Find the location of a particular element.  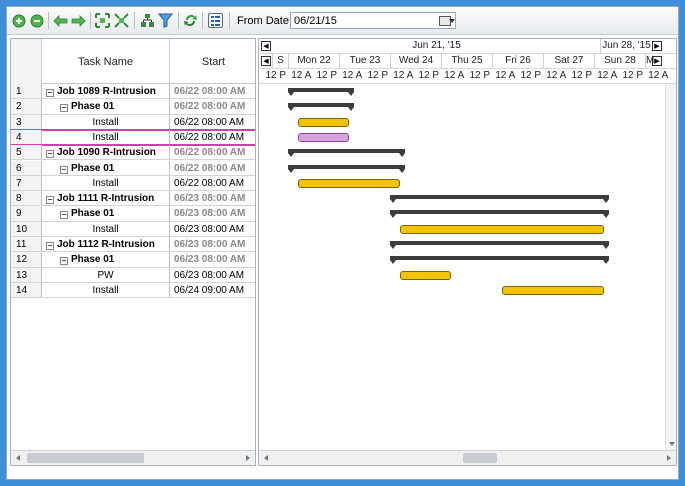

table-row: 13 PW 06/23 08:00 AM is located at coordinates (133, 275).